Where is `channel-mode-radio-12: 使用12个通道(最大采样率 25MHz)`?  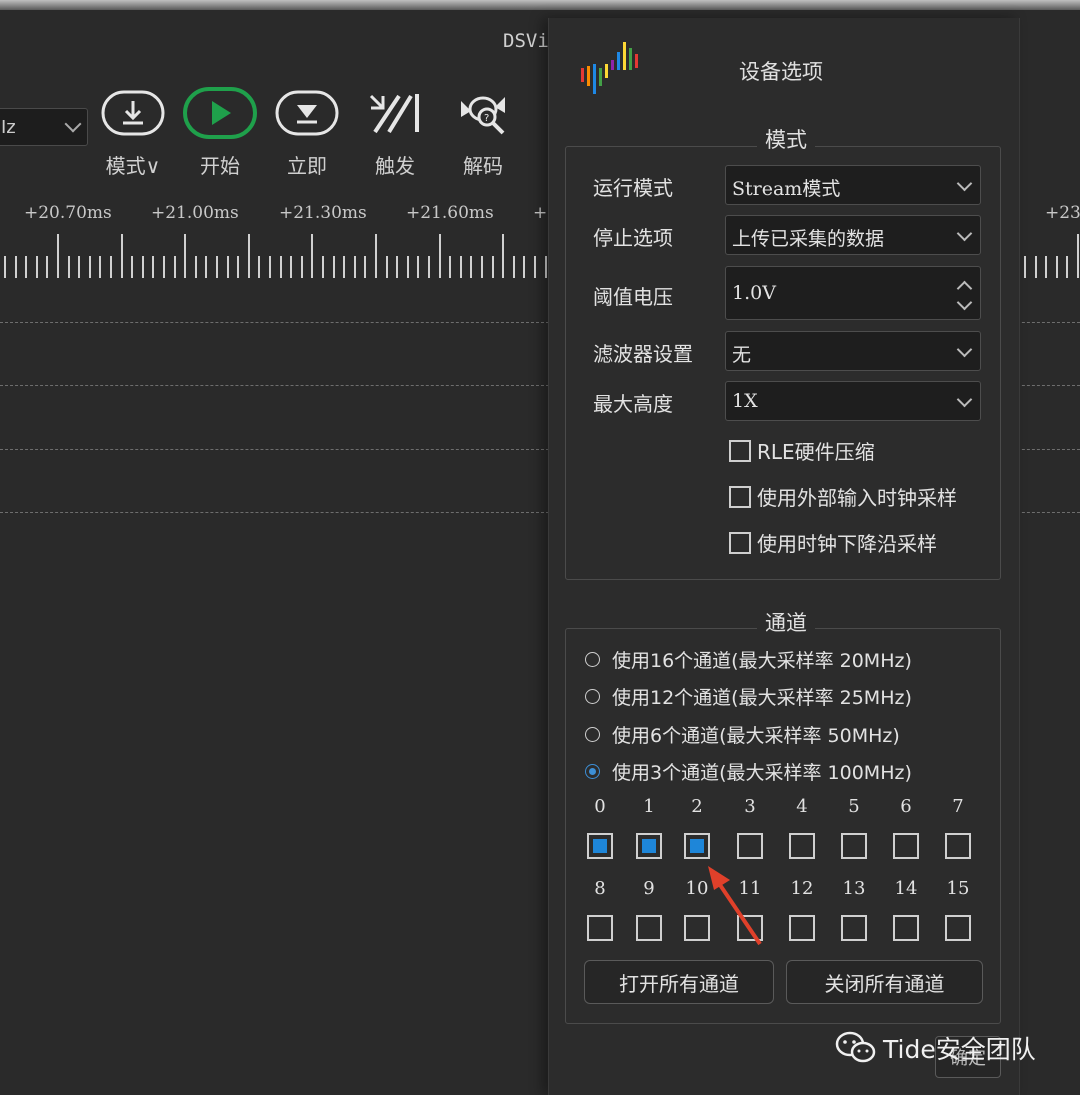
channel-mode-radio-12: 使用12个通道(最大采样率 25MHz) is located at coordinates (748, 696).